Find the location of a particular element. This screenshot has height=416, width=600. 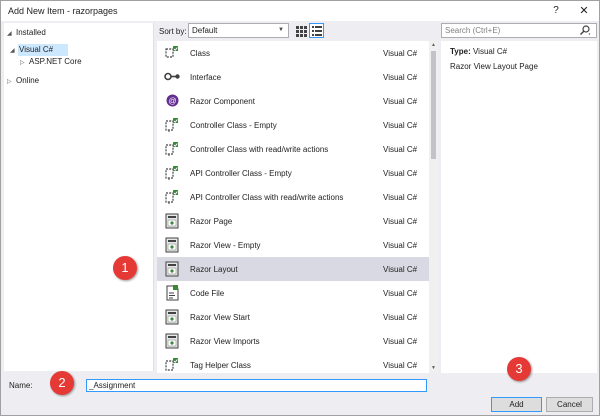

type-line: Type: Visual C# is located at coordinates (478, 51).